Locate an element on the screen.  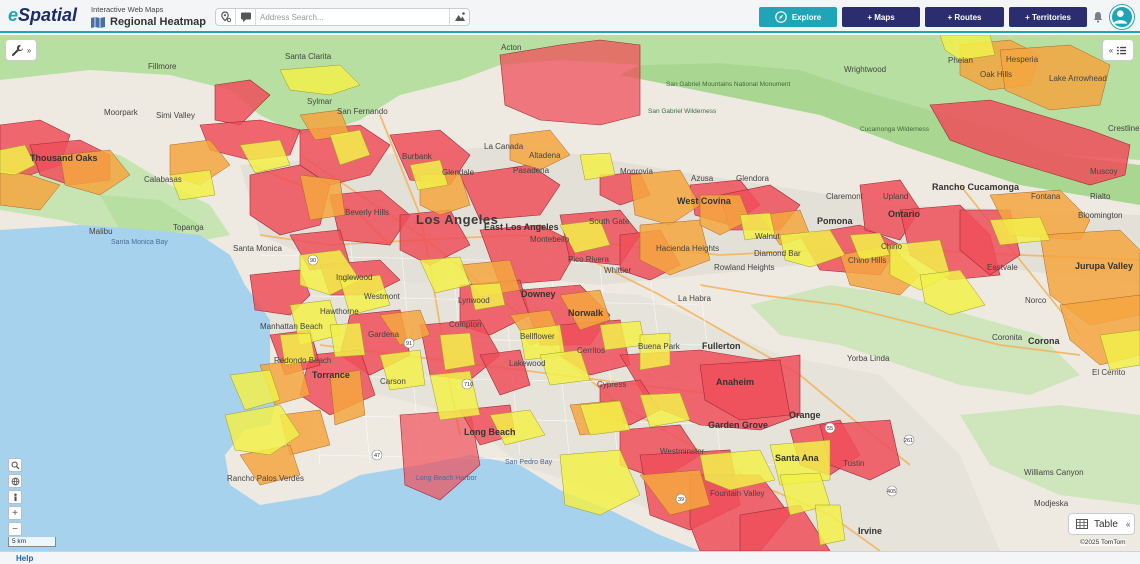
maps-label: + Maps is located at coordinates (881, 17).